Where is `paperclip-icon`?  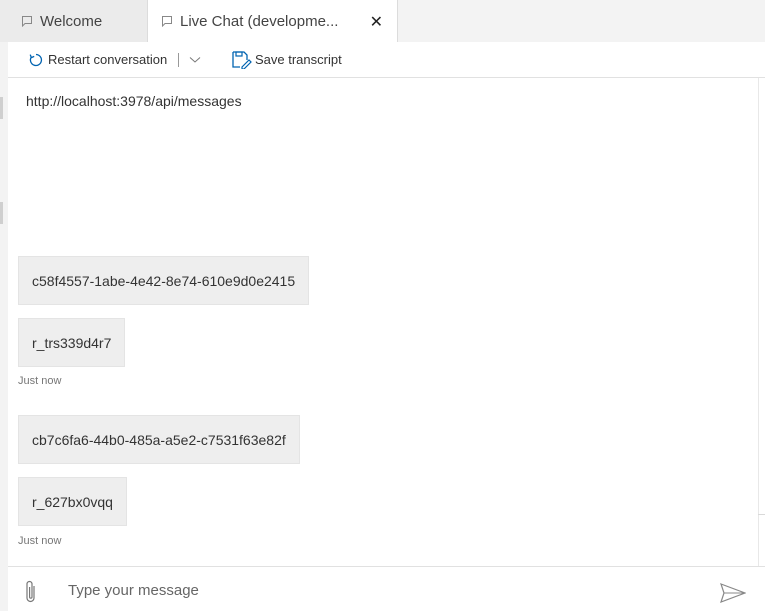 paperclip-icon is located at coordinates (31, 594).